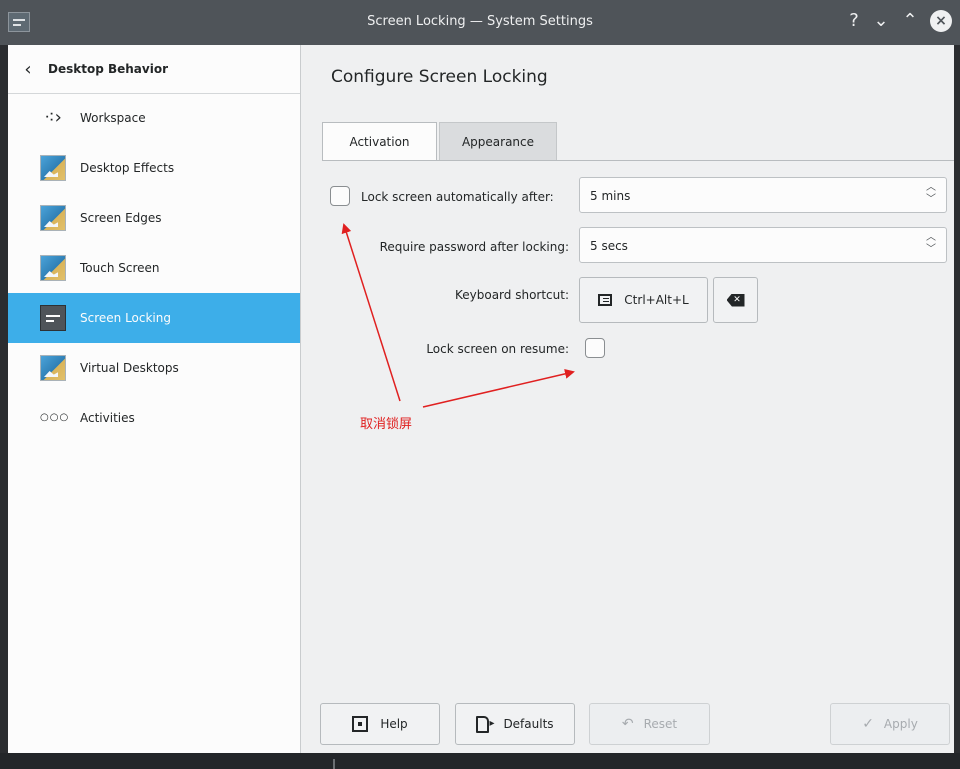  I want to click on keyboard-icon, so click(605, 300).